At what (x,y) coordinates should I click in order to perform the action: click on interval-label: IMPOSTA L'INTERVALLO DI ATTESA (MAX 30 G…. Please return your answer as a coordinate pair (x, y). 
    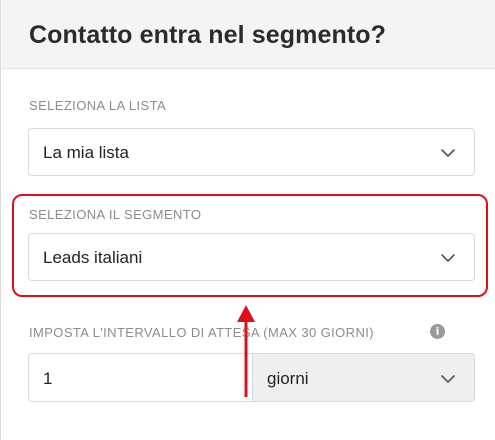
    Looking at the image, I should click on (201, 332).